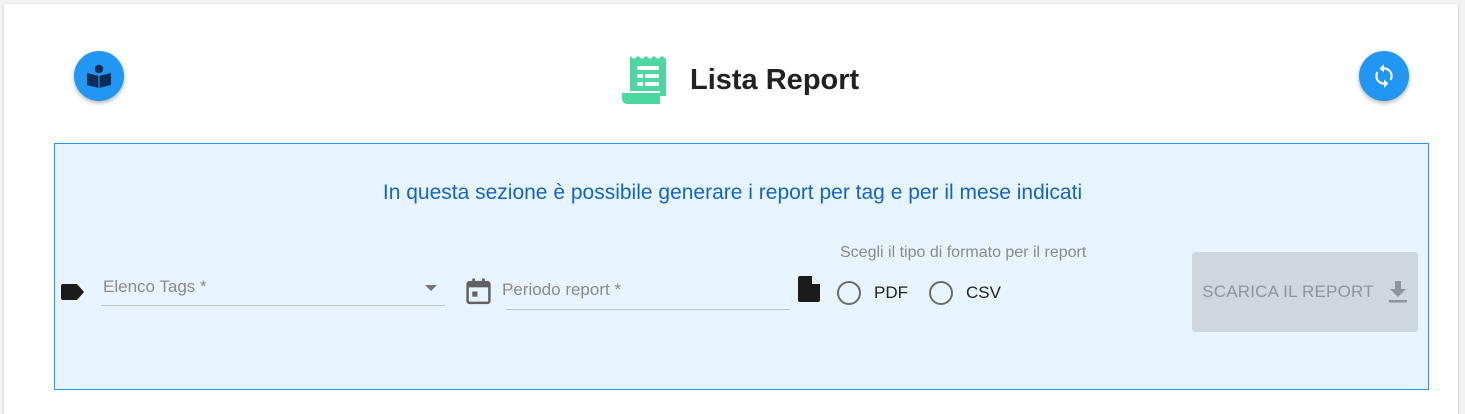 The width and height of the screenshot is (1465, 414). I want to click on page-title: Lista Report, so click(775, 79).